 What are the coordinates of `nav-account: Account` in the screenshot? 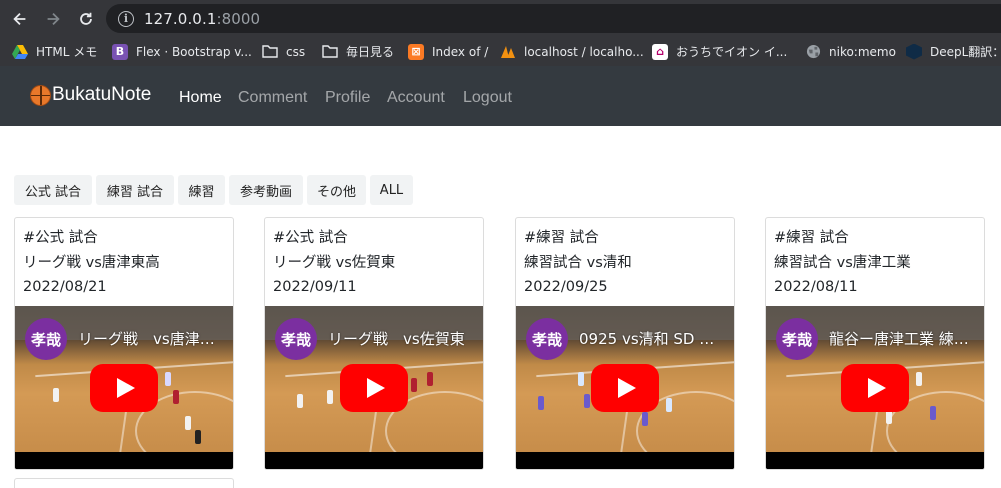 It's located at (416, 98).